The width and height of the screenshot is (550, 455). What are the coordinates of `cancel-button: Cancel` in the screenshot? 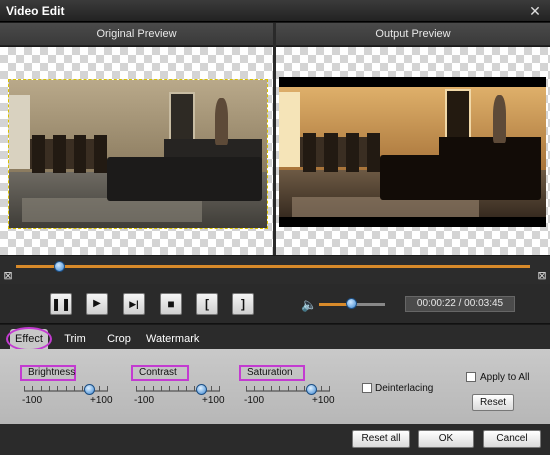 It's located at (512, 439).